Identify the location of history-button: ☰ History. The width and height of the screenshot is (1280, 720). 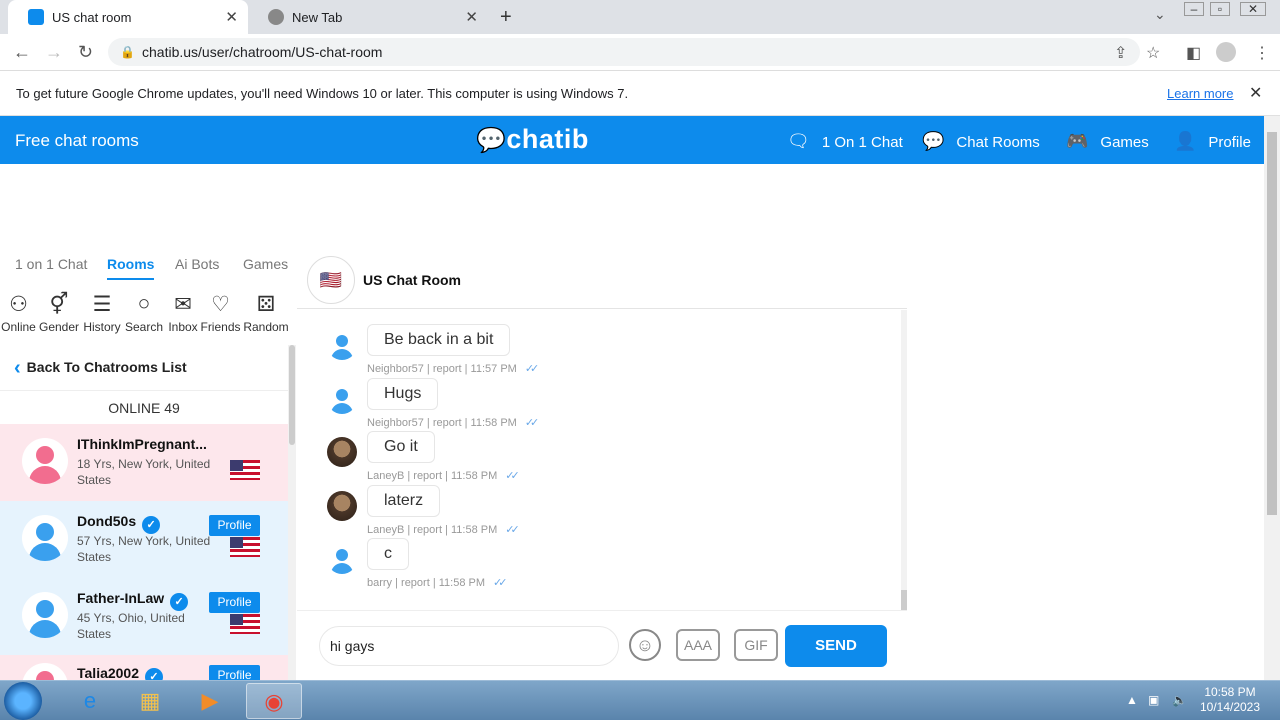
(102, 313).